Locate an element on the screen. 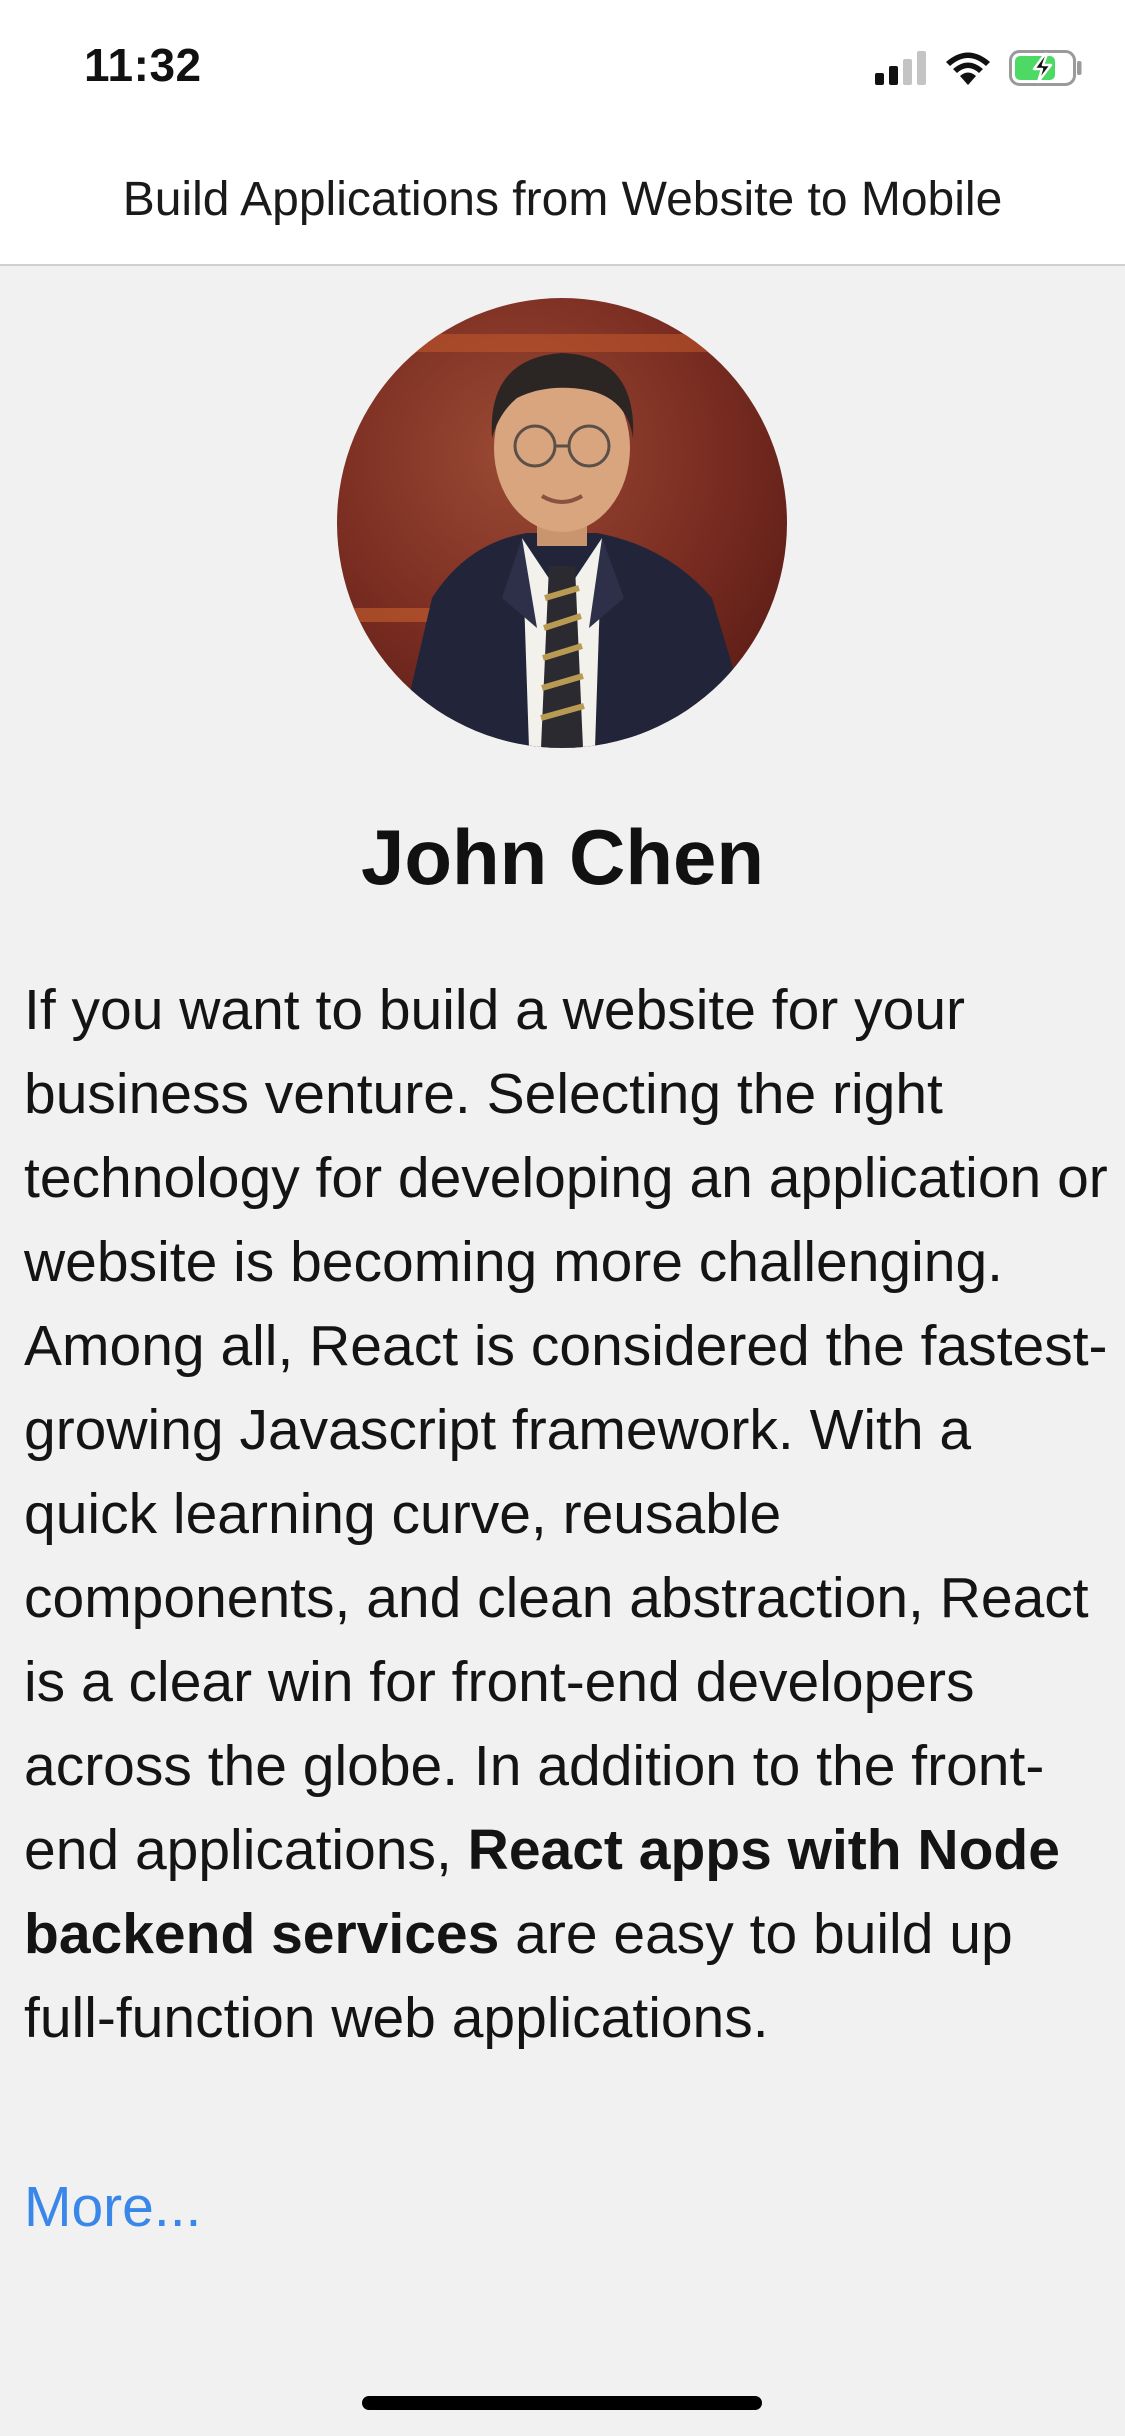  battery-charging-icon is located at coordinates (1045, 68).